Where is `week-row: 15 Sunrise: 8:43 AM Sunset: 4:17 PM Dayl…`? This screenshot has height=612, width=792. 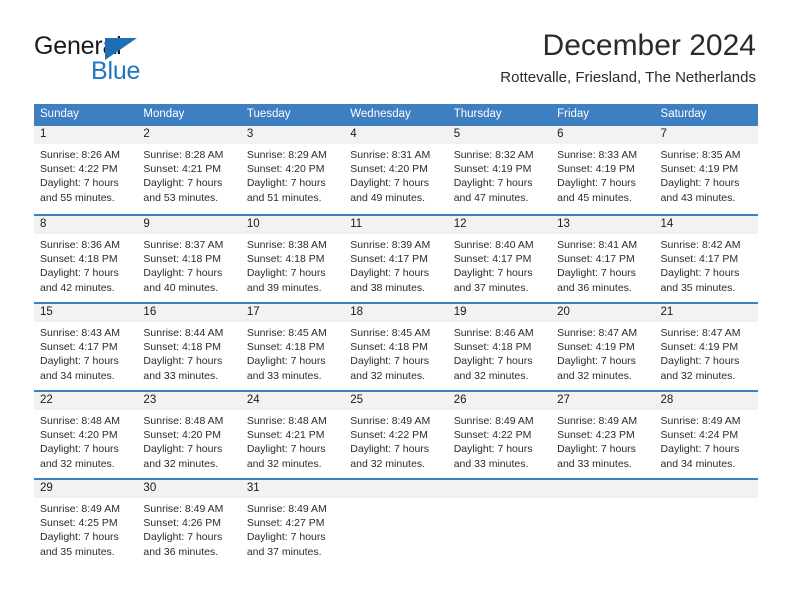 week-row: 15 Sunrise: 8:43 AM Sunset: 4:17 PM Dayl… is located at coordinates (396, 346).